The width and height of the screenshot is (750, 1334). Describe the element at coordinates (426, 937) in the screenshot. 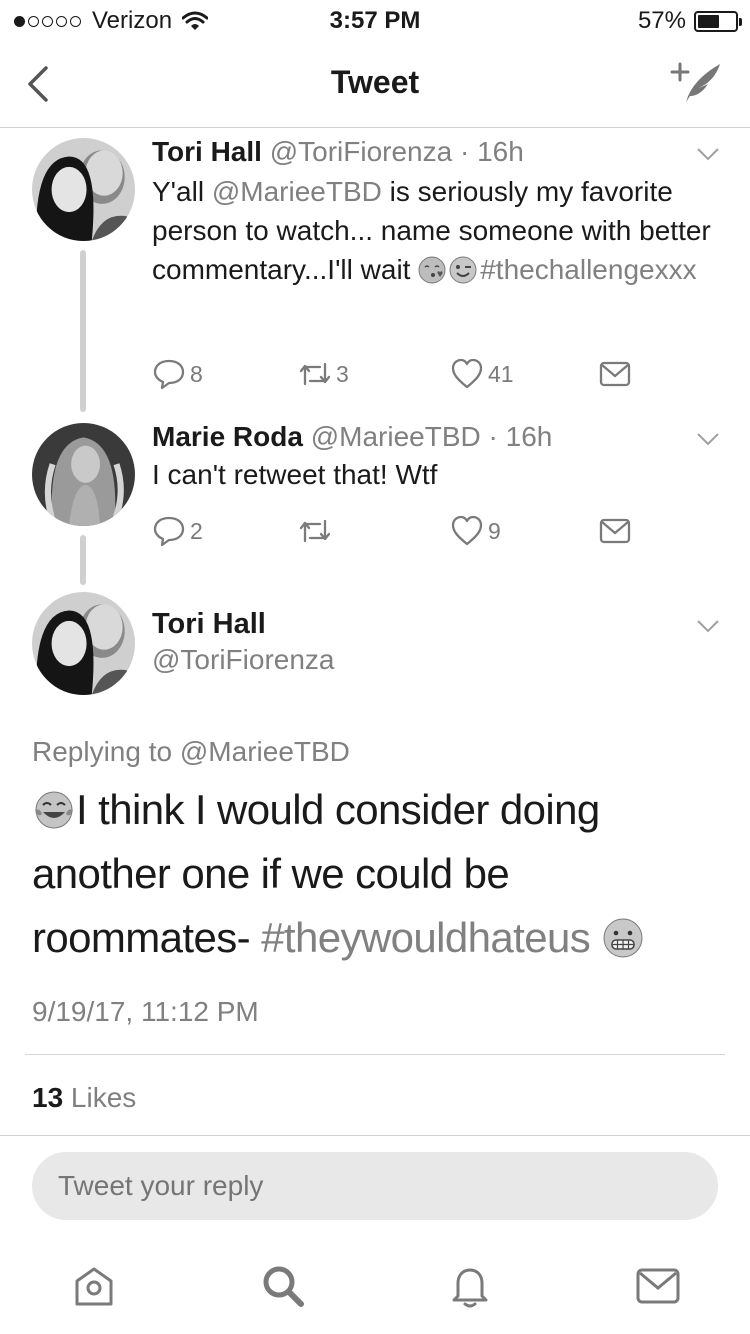

I see `hashtag-link: #theywouldhateus` at that location.